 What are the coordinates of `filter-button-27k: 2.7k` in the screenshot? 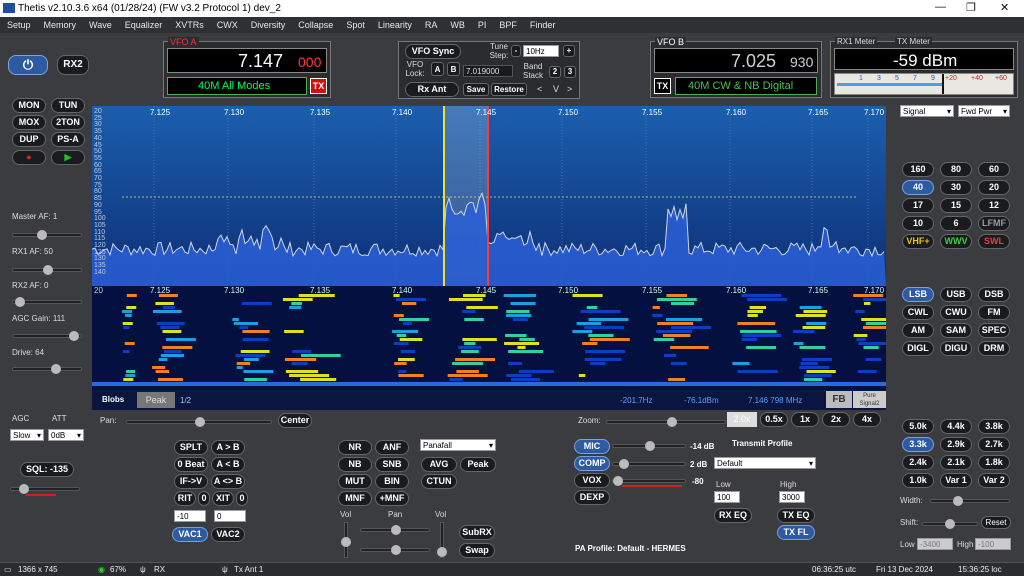 It's located at (994, 444).